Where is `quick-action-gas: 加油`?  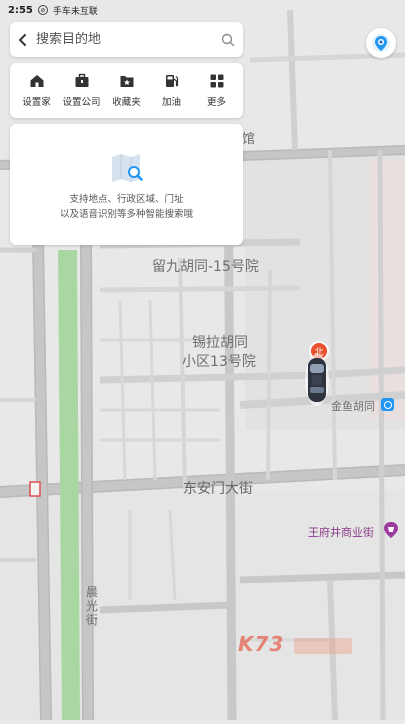
quick-action-gas: 加油 is located at coordinates (172, 90).